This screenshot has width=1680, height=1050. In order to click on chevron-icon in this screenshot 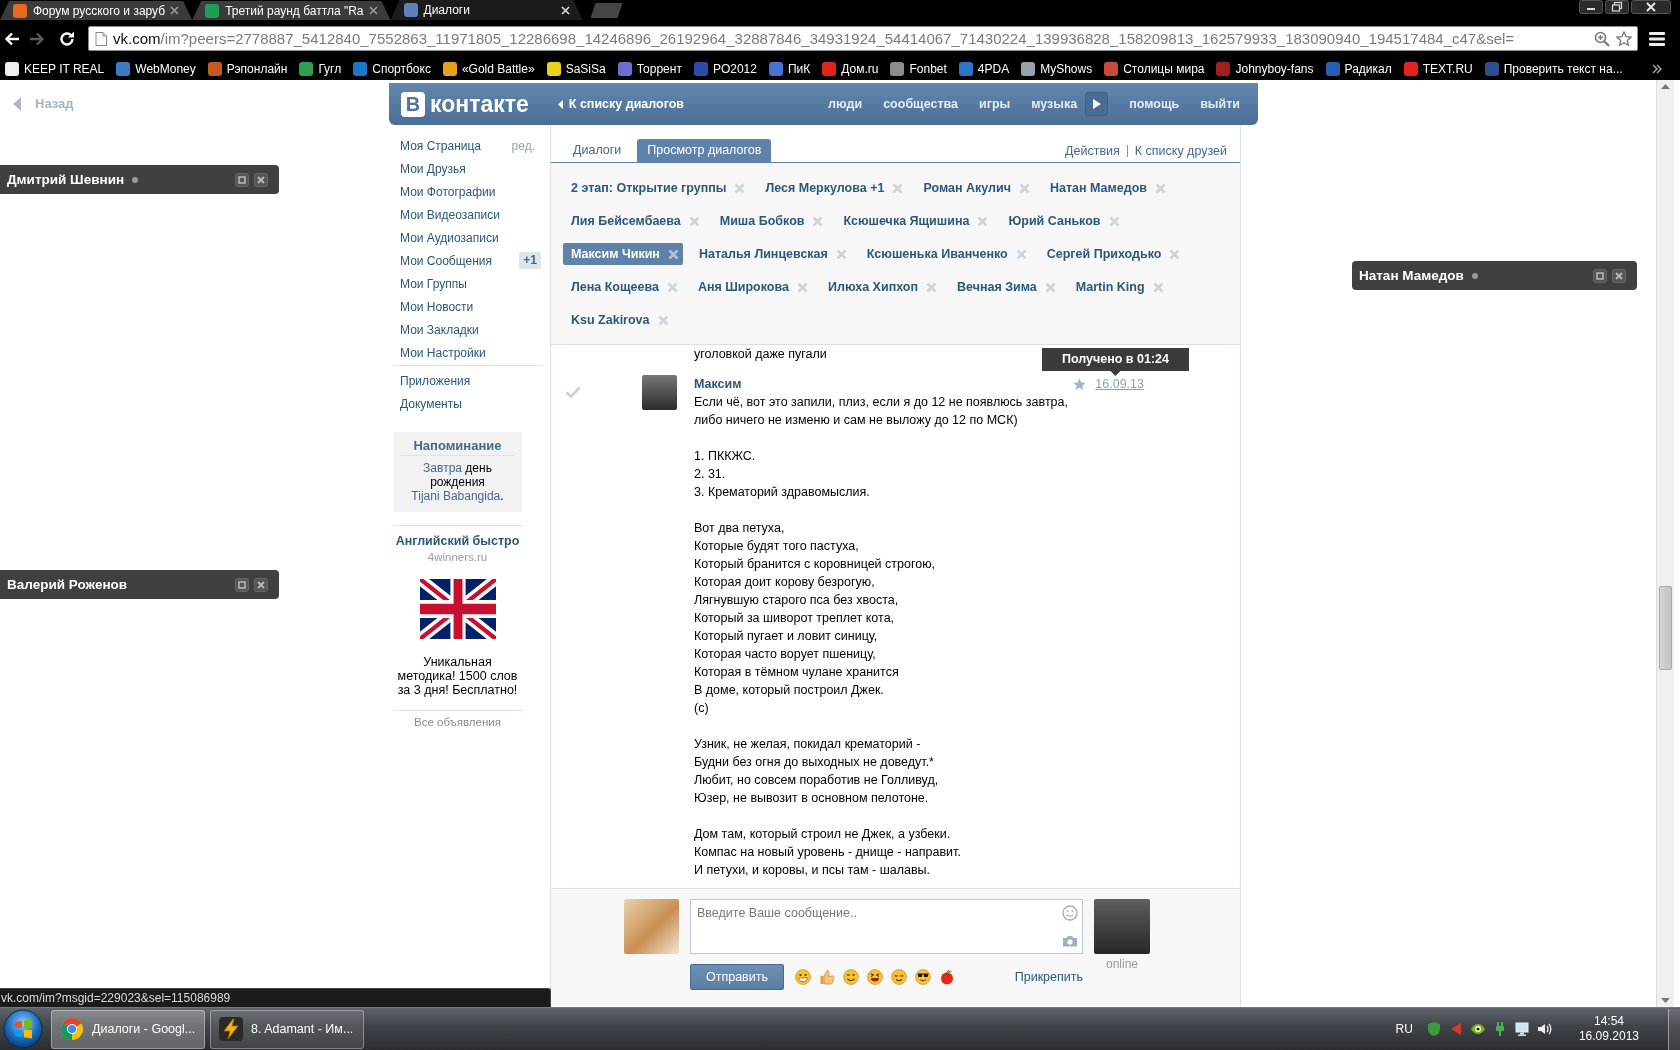, I will do `click(1657, 68)`.